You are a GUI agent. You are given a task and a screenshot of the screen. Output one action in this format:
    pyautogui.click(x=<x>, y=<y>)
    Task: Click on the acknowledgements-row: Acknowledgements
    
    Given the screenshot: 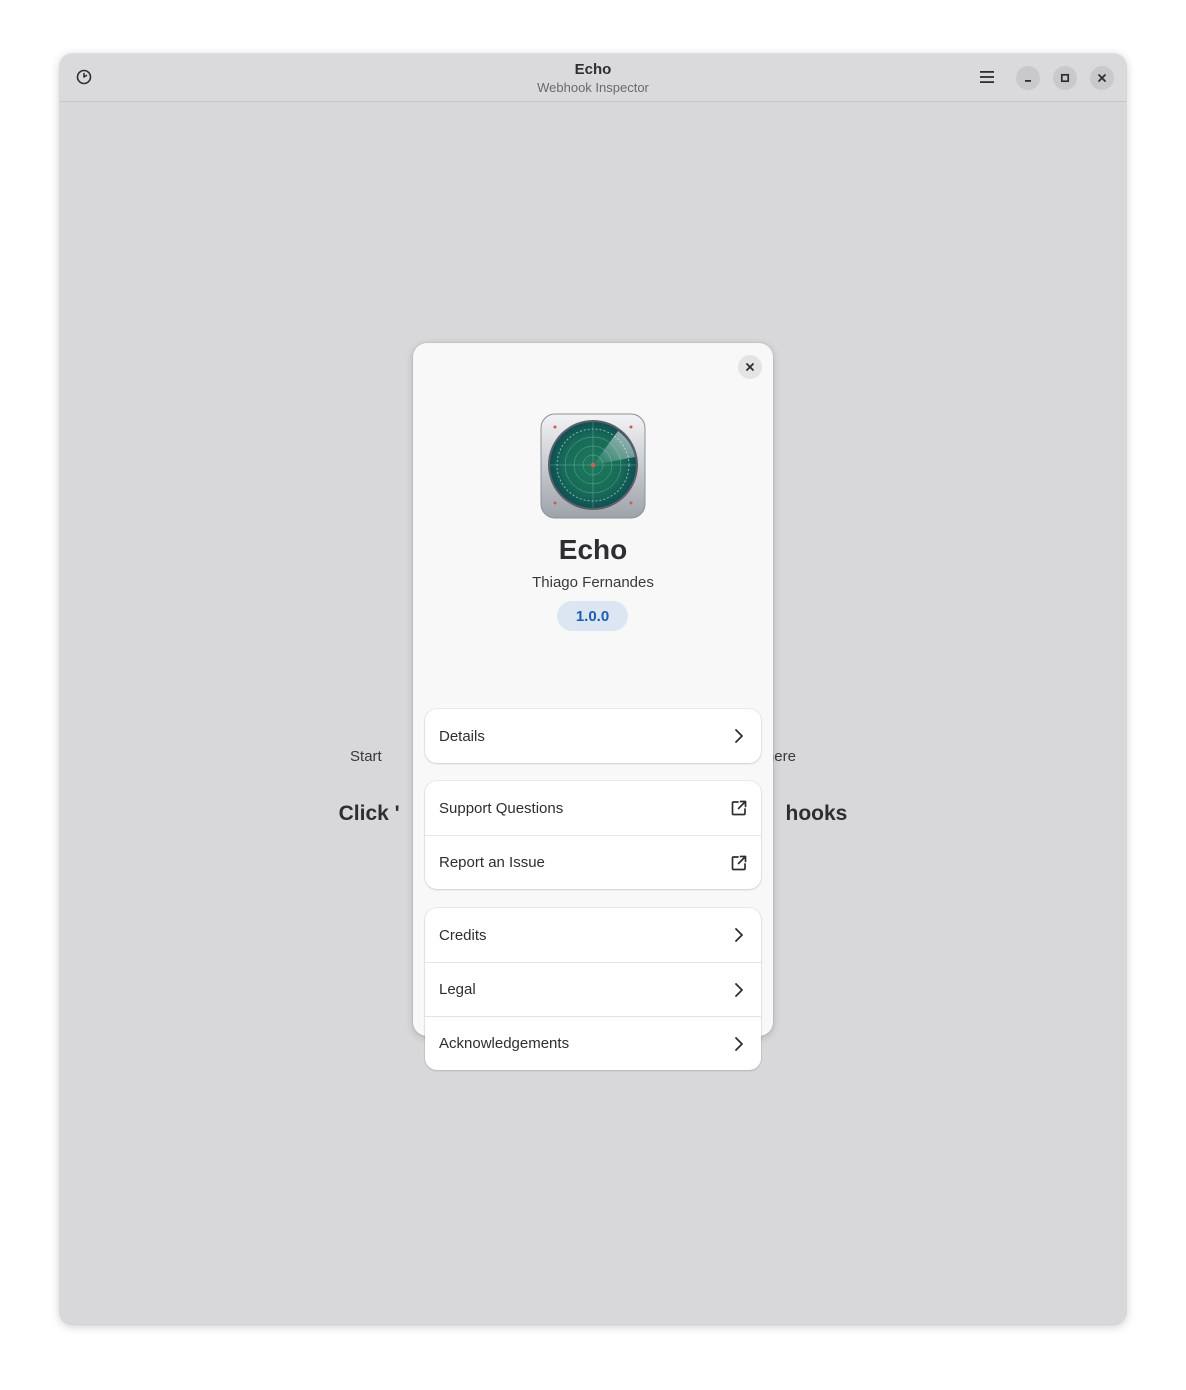 What is the action you would take?
    pyautogui.click(x=593, y=1043)
    